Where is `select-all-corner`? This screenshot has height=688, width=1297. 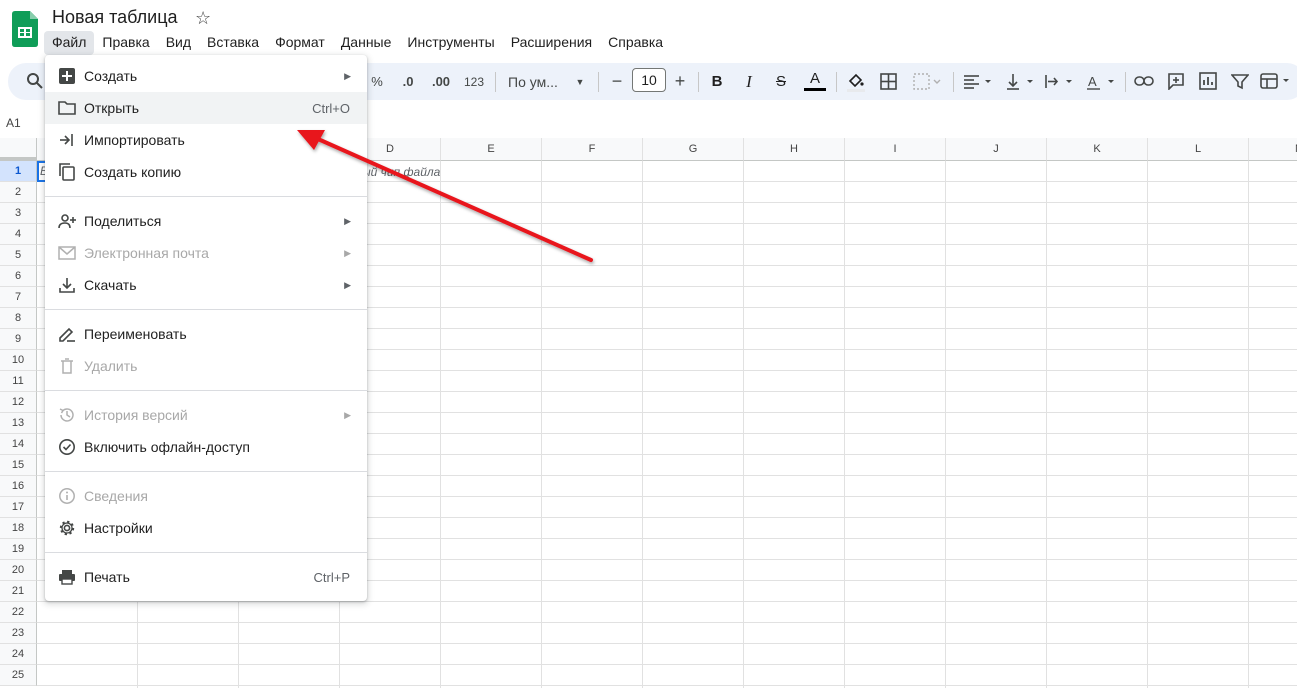
select-all-corner is located at coordinates (18, 149).